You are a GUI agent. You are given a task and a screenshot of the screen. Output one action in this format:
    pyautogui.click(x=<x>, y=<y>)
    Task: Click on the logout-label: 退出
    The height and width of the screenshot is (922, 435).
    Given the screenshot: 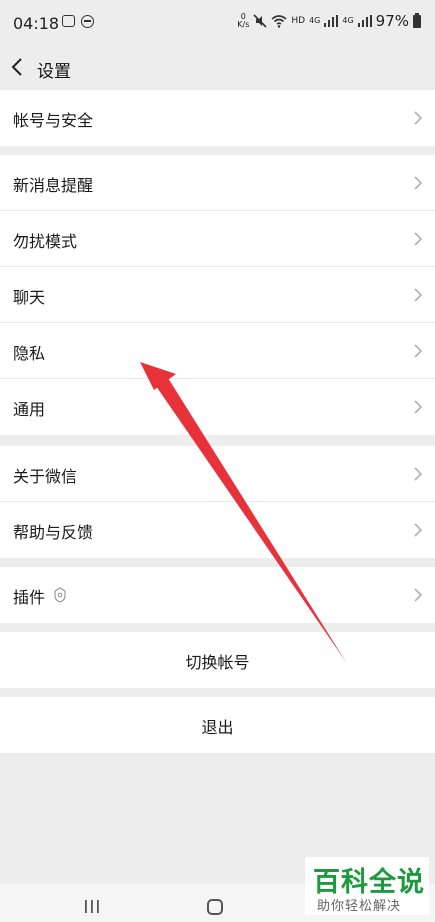 What is the action you would take?
    pyautogui.click(x=217, y=727)
    